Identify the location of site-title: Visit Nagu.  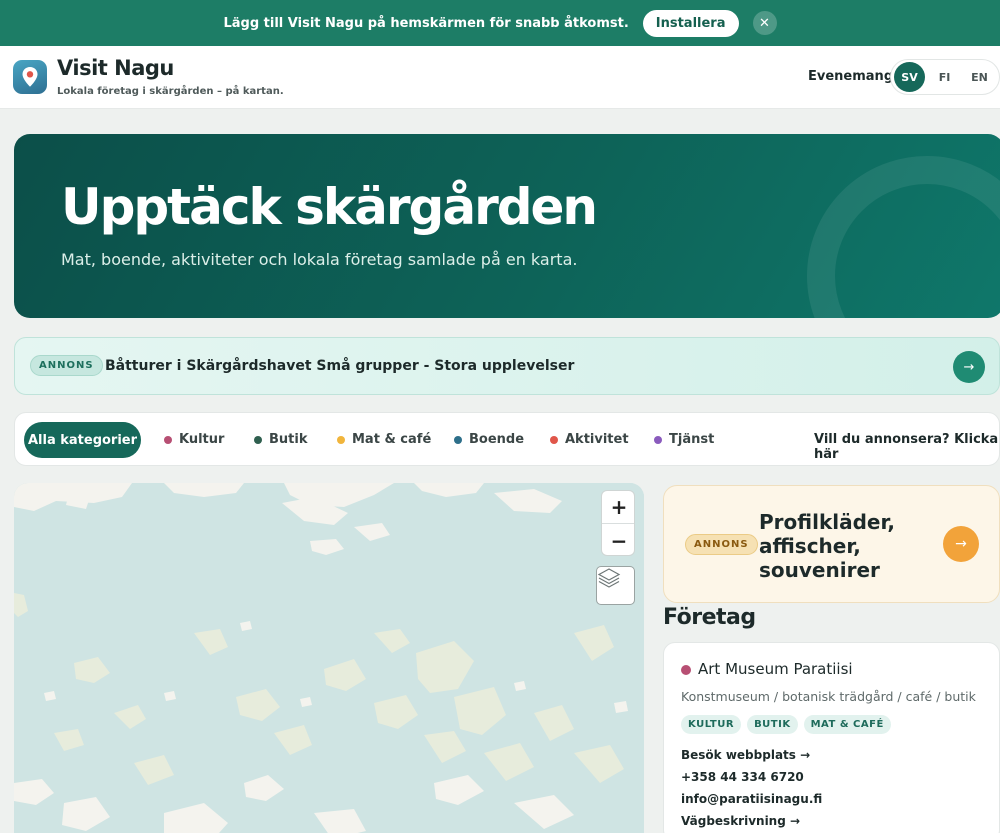
(115, 68).